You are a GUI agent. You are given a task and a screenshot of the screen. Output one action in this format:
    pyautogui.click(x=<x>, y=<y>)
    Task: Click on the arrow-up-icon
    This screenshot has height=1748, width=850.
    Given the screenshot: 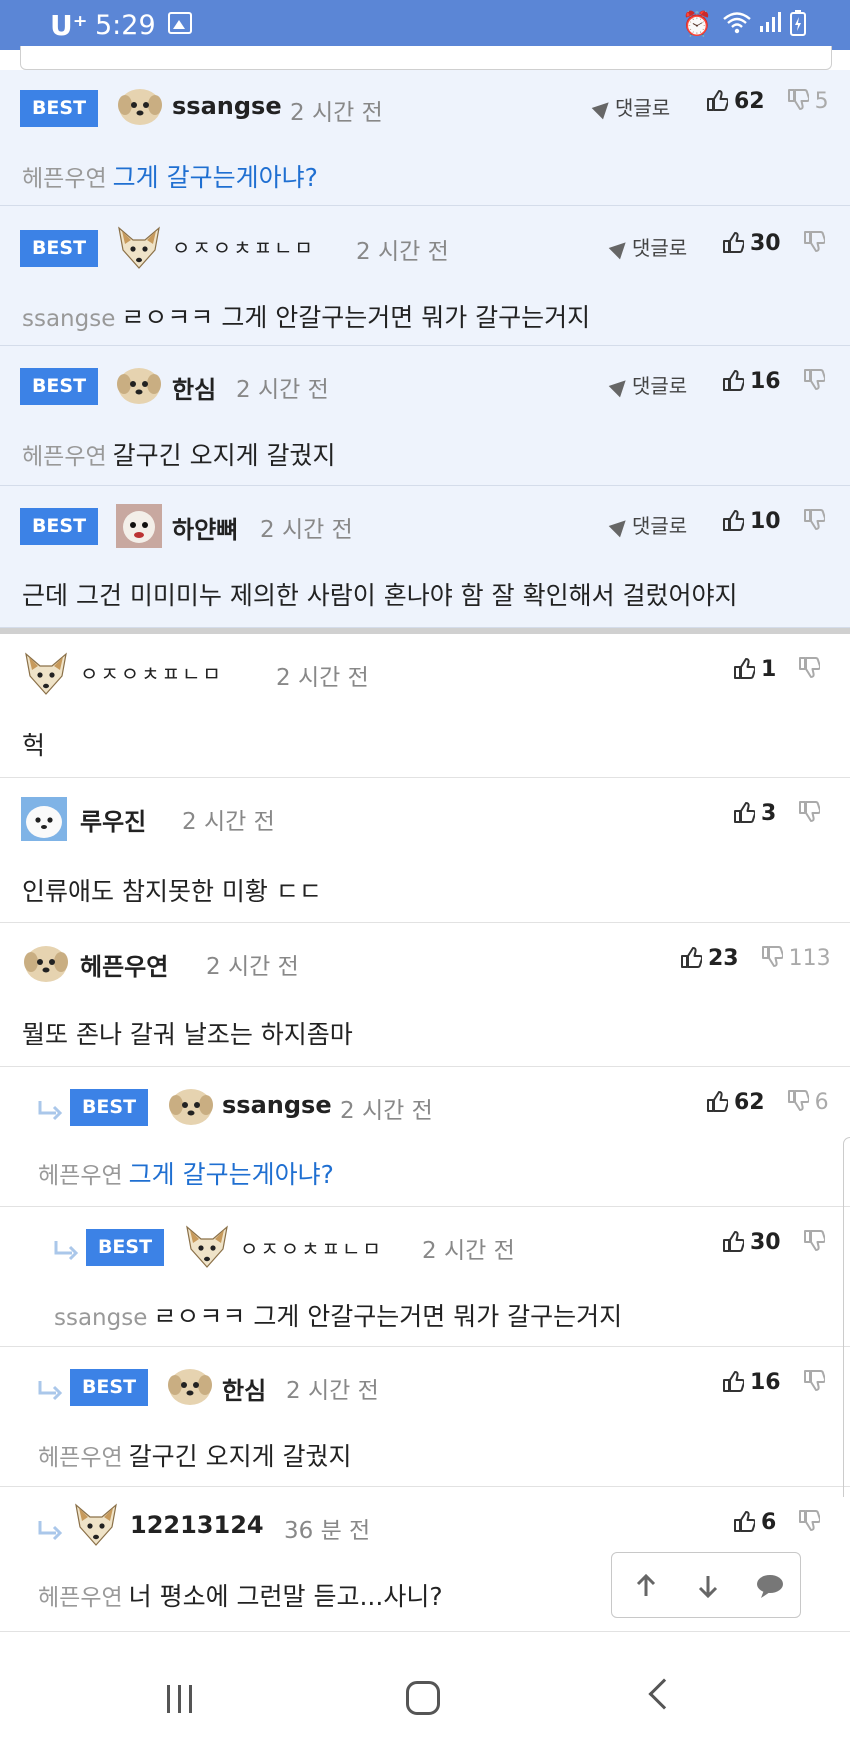 What is the action you would take?
    pyautogui.click(x=646, y=1586)
    